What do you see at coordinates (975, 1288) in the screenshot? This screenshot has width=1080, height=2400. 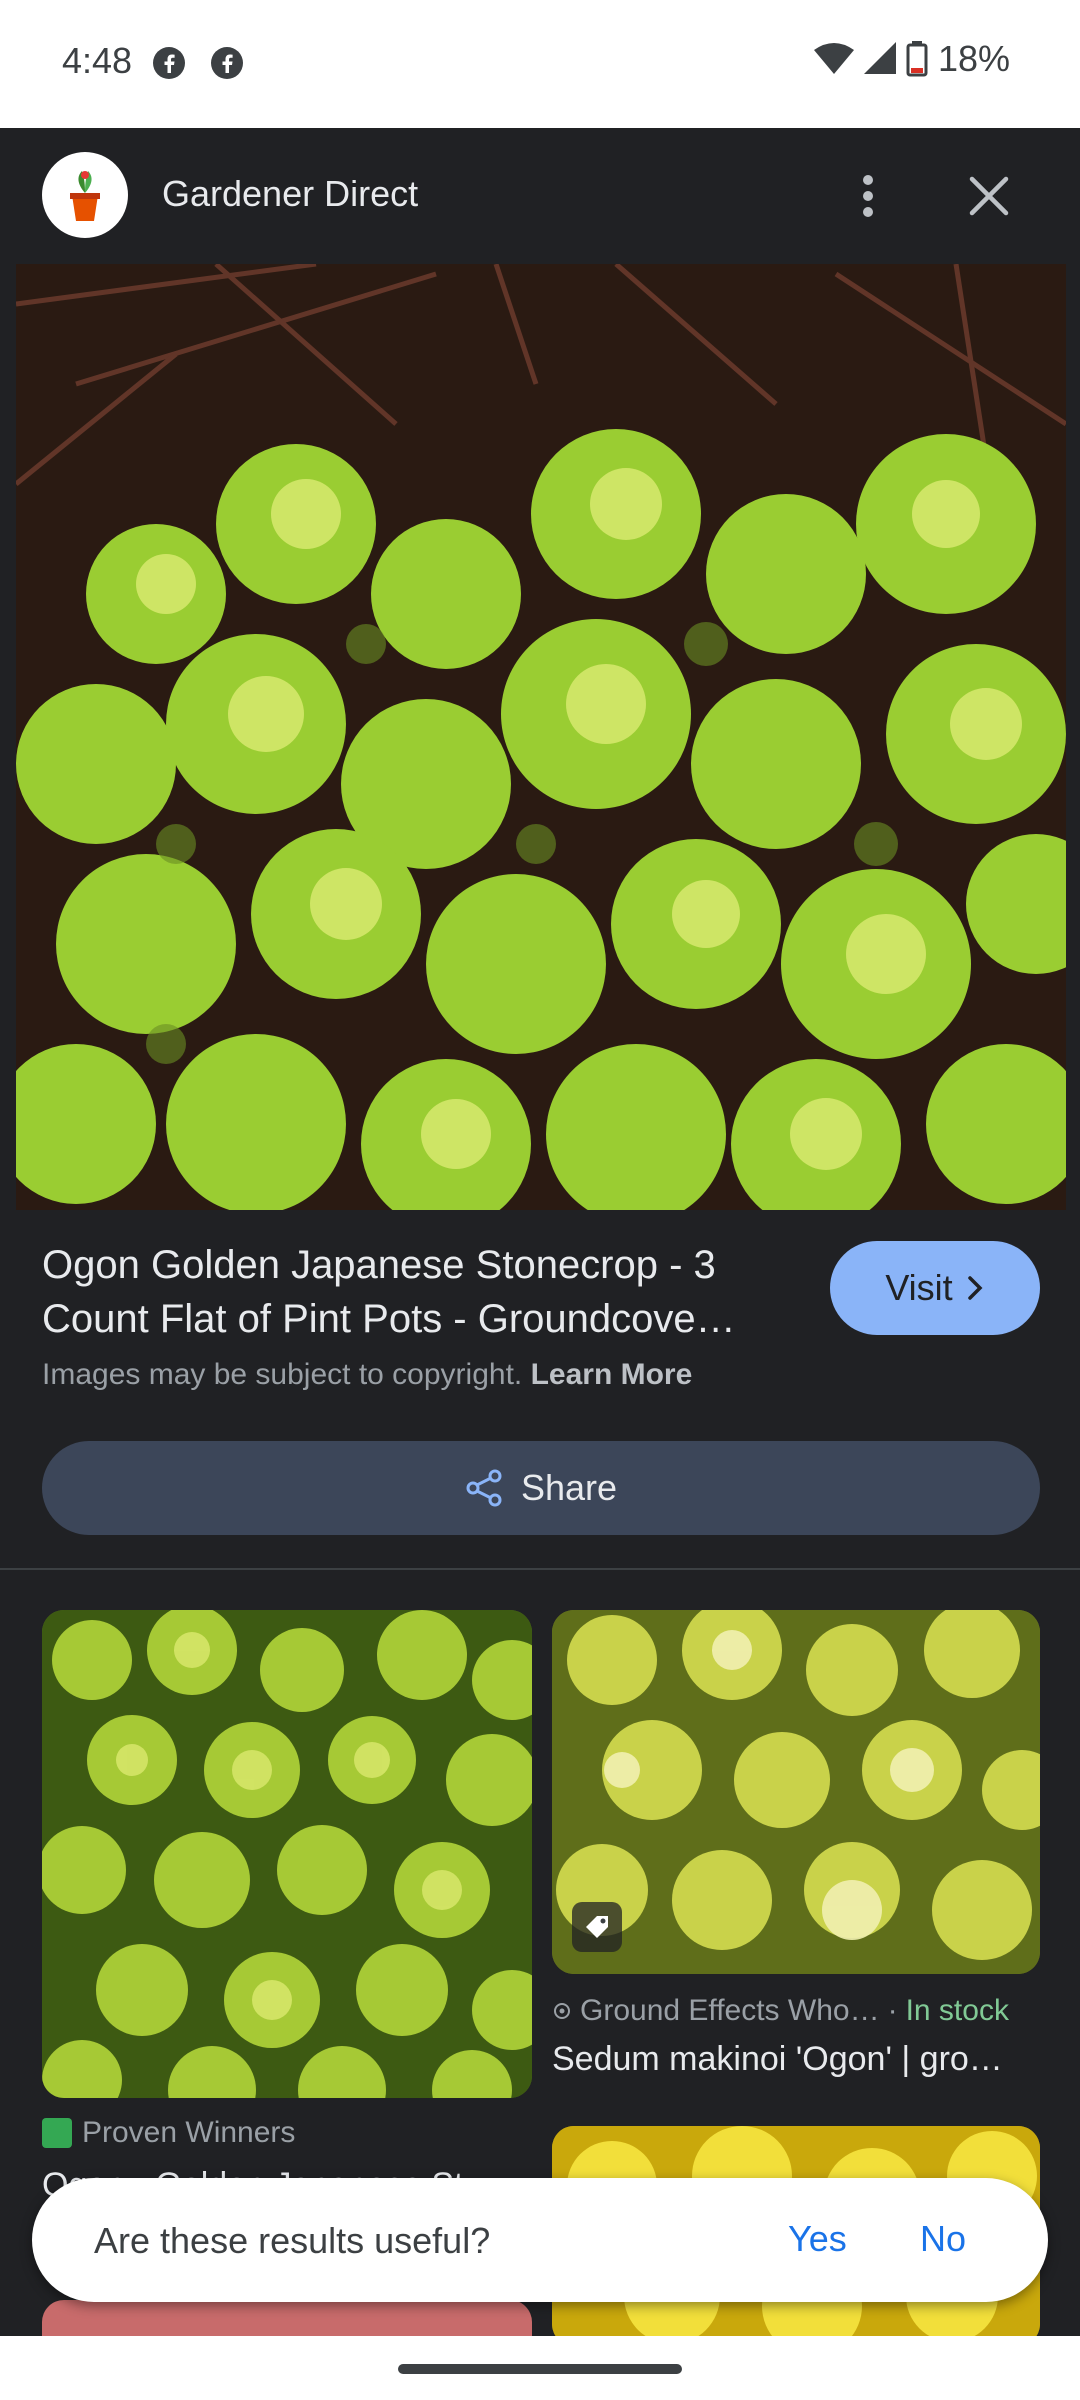 I see `chevron-right-icon` at bounding box center [975, 1288].